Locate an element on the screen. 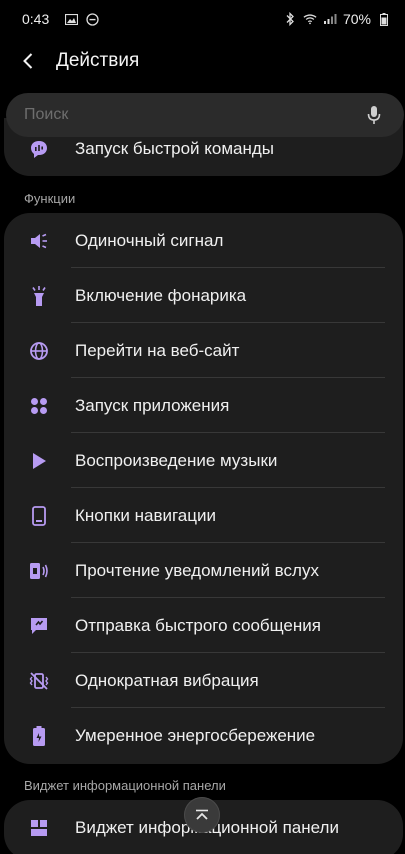 Image resolution: width=405 pixels, height=854 pixels. list-item-label: Запуск приложения is located at coordinates (152, 405).